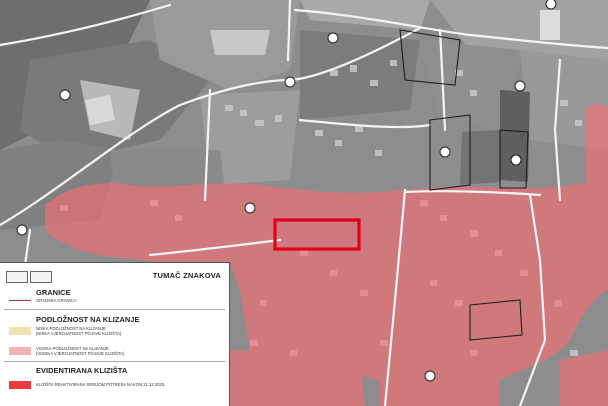 The height and width of the screenshot is (406, 608). What do you see at coordinates (41, 277) in the screenshot?
I see `logo-right` at bounding box center [41, 277].